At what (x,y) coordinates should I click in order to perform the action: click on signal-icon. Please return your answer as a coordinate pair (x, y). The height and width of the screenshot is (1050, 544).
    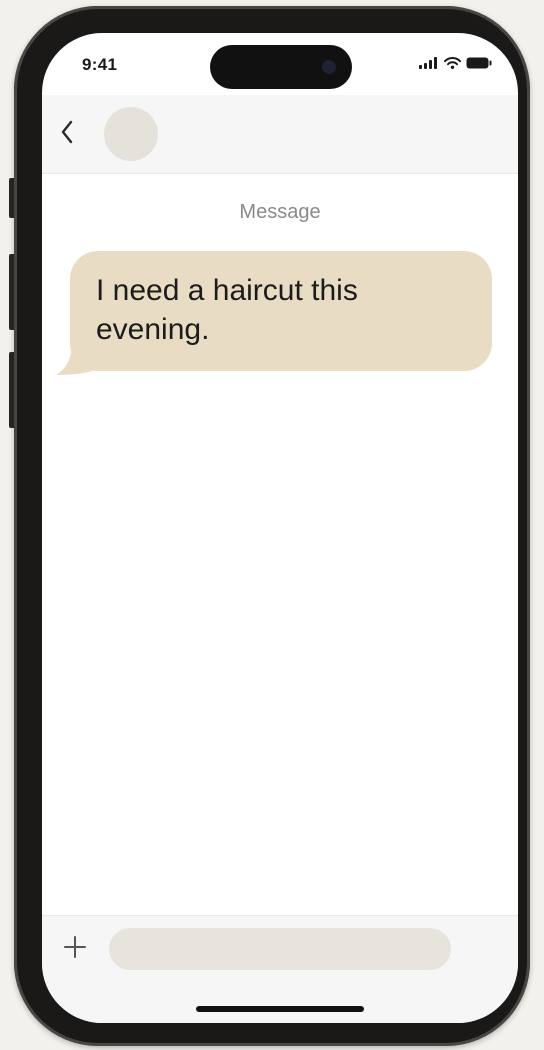
    Looking at the image, I should click on (428, 63).